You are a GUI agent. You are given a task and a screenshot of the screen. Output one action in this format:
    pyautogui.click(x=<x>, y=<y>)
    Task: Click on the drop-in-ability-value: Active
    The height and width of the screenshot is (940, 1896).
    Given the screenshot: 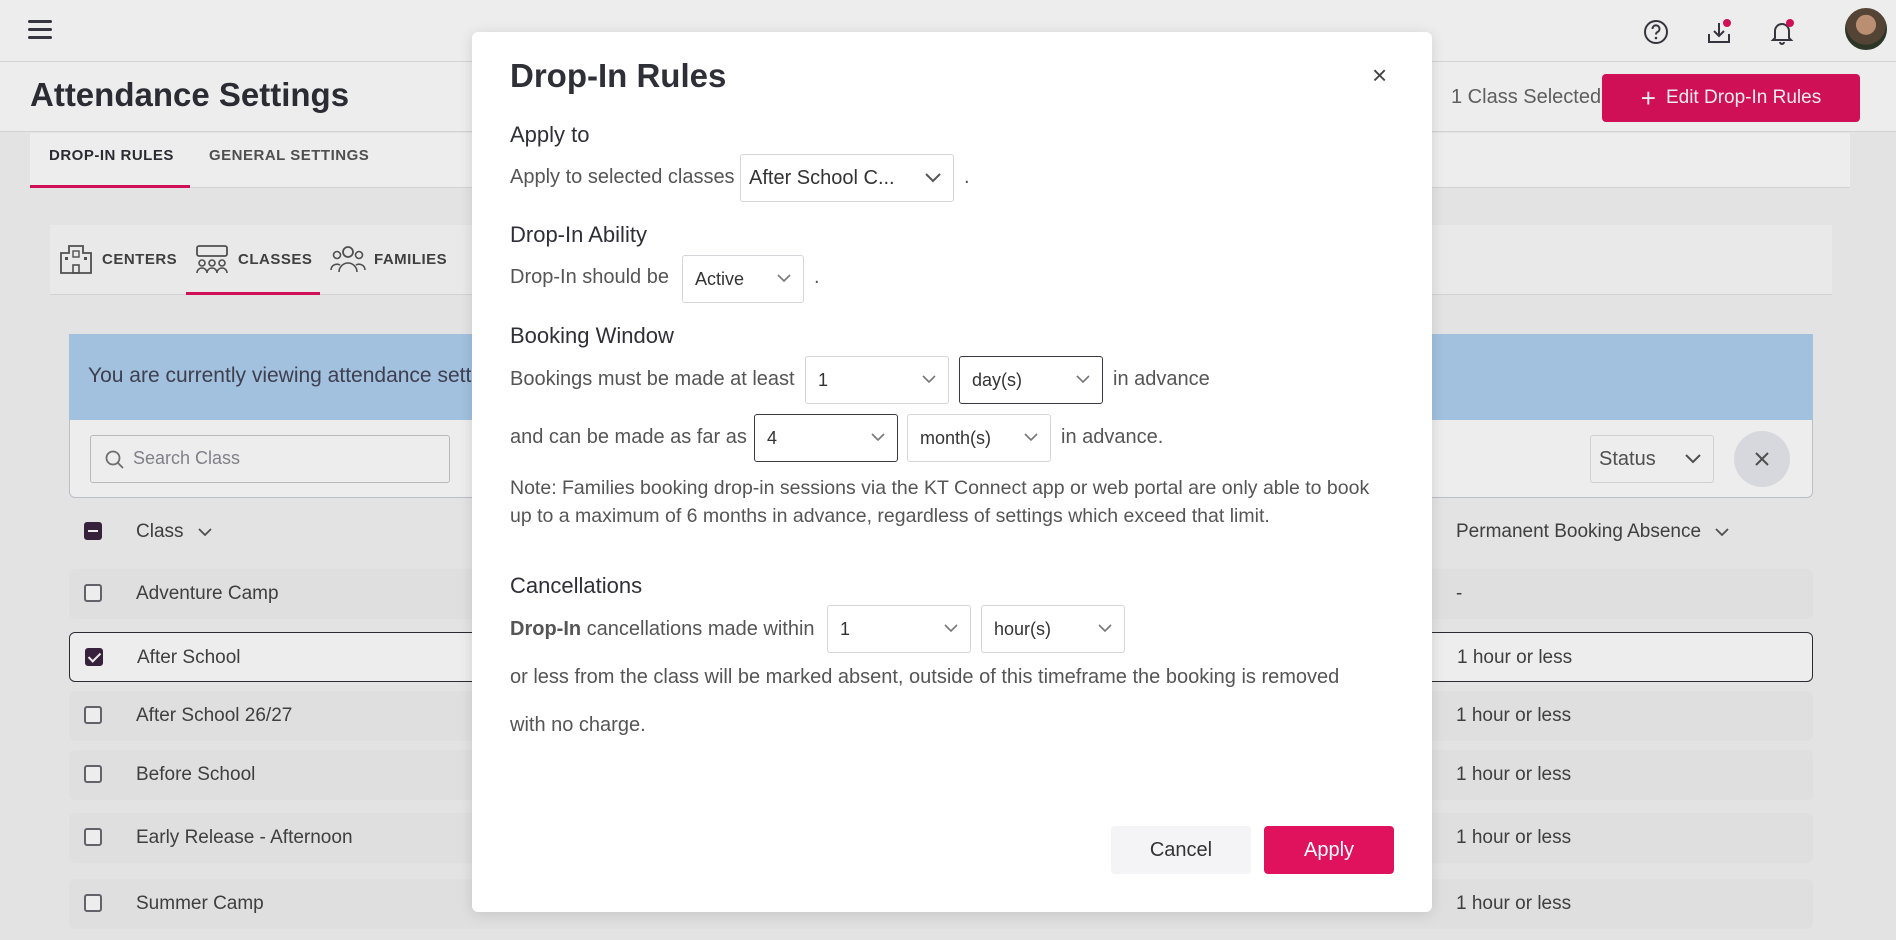 What is the action you would take?
    pyautogui.click(x=720, y=279)
    